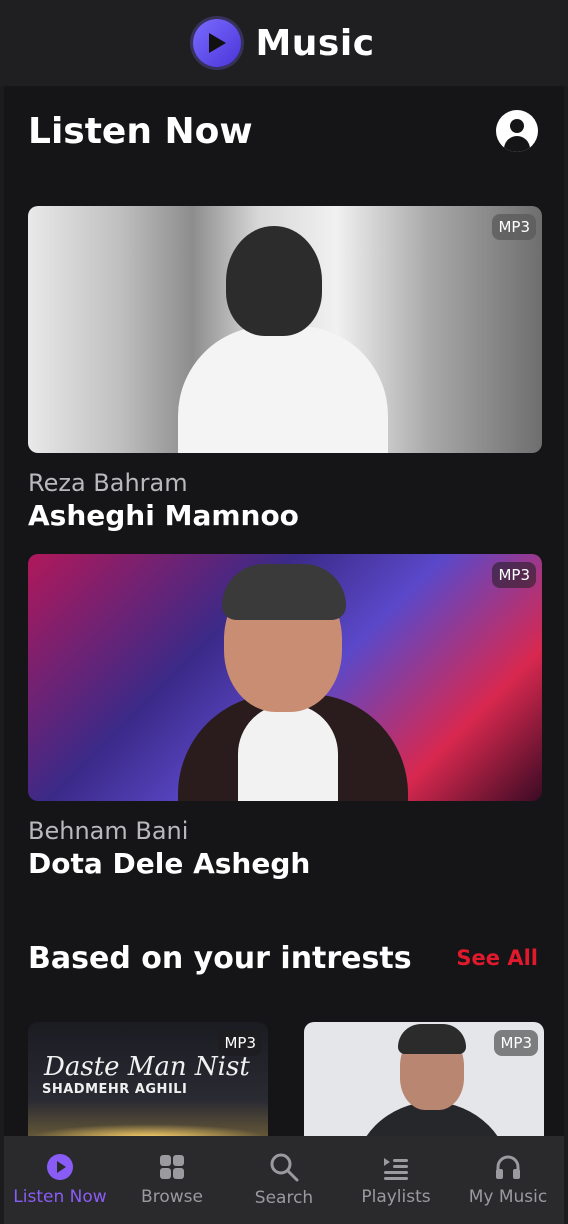  I want to click on tab-browse: Browse, so click(172, 1180).